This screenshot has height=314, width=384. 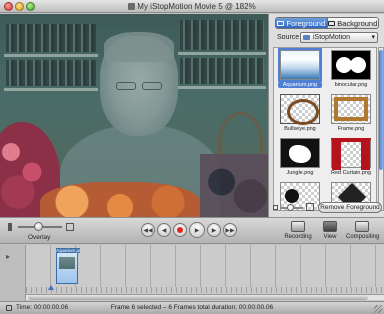 I want to click on tab-foreground: Foreground, so click(x=301, y=23).